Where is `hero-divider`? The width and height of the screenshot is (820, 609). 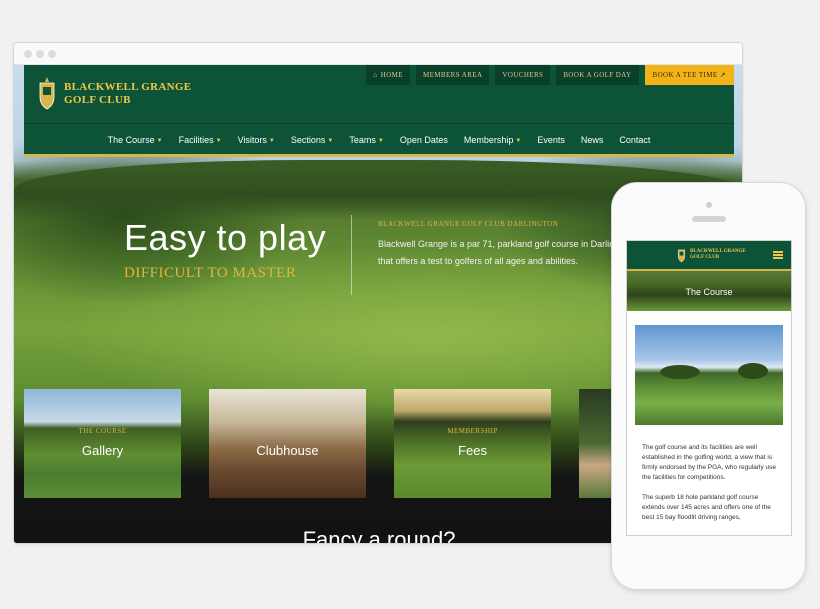
hero-divider is located at coordinates (351, 255).